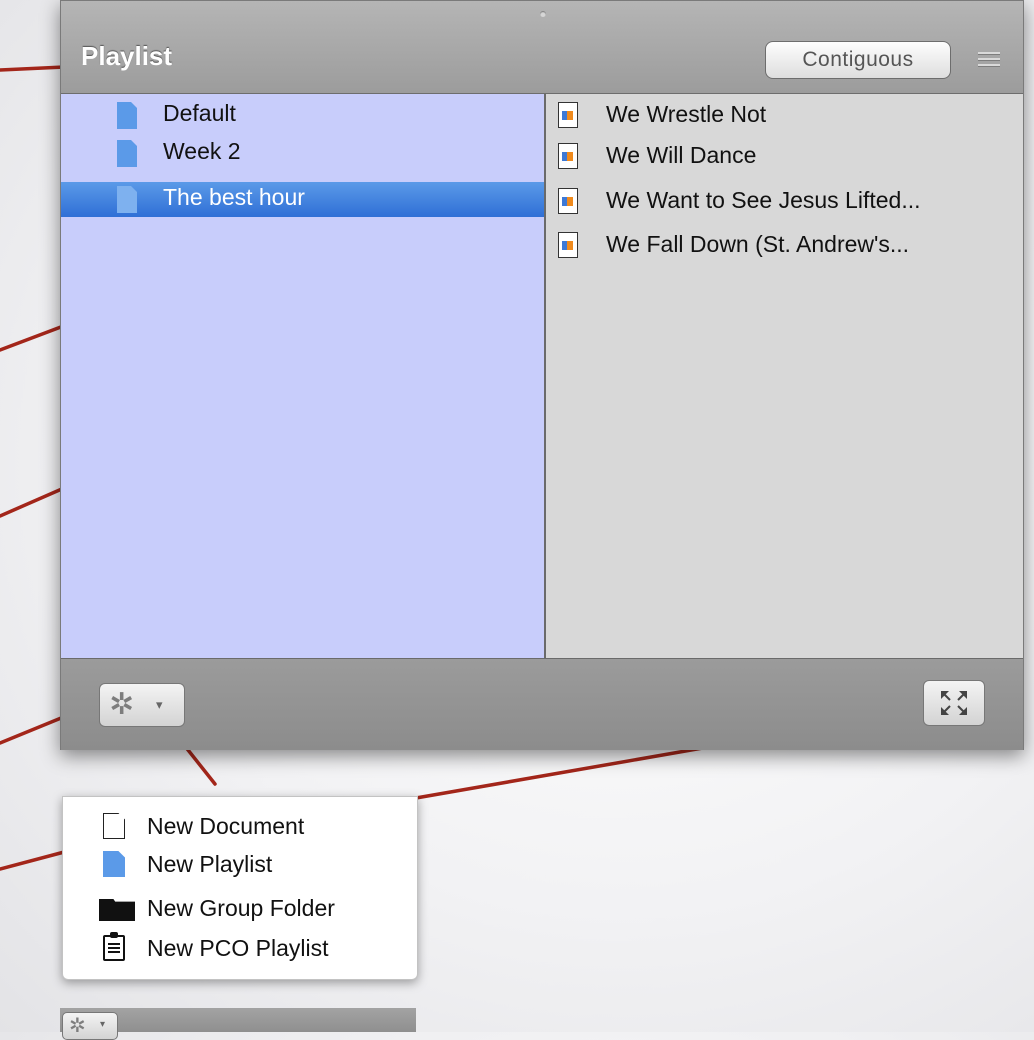 The image size is (1034, 1040). What do you see at coordinates (226, 826) in the screenshot?
I see `menu-item-label: New Document` at bounding box center [226, 826].